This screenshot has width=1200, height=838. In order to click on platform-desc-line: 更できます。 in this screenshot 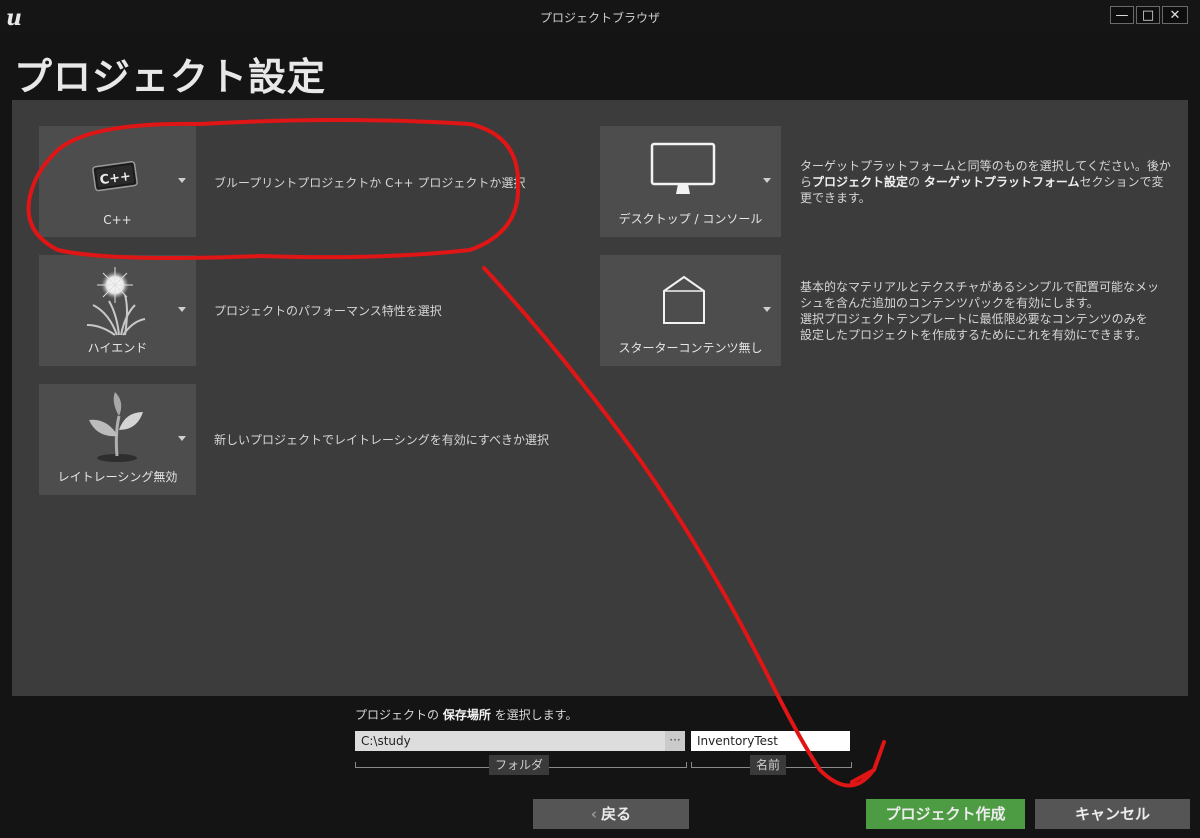, I will do `click(835, 198)`.